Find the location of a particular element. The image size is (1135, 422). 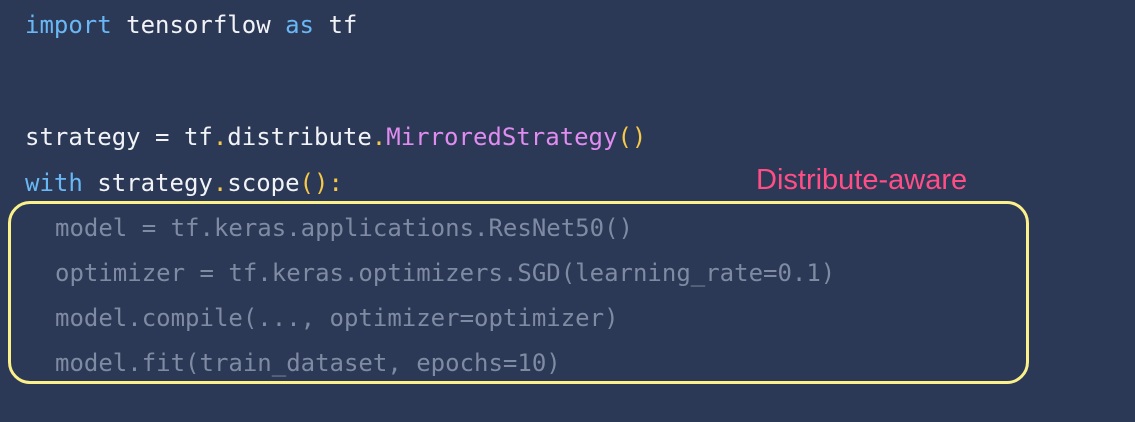

keyword-with: with is located at coordinates (54, 183).